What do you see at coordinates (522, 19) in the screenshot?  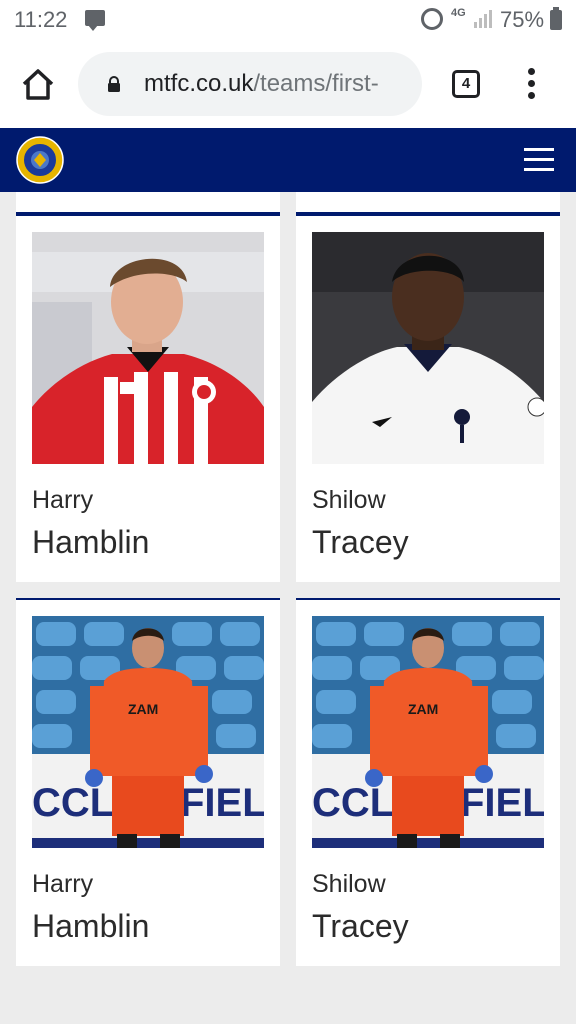 I see `battery-percent: 75%` at bounding box center [522, 19].